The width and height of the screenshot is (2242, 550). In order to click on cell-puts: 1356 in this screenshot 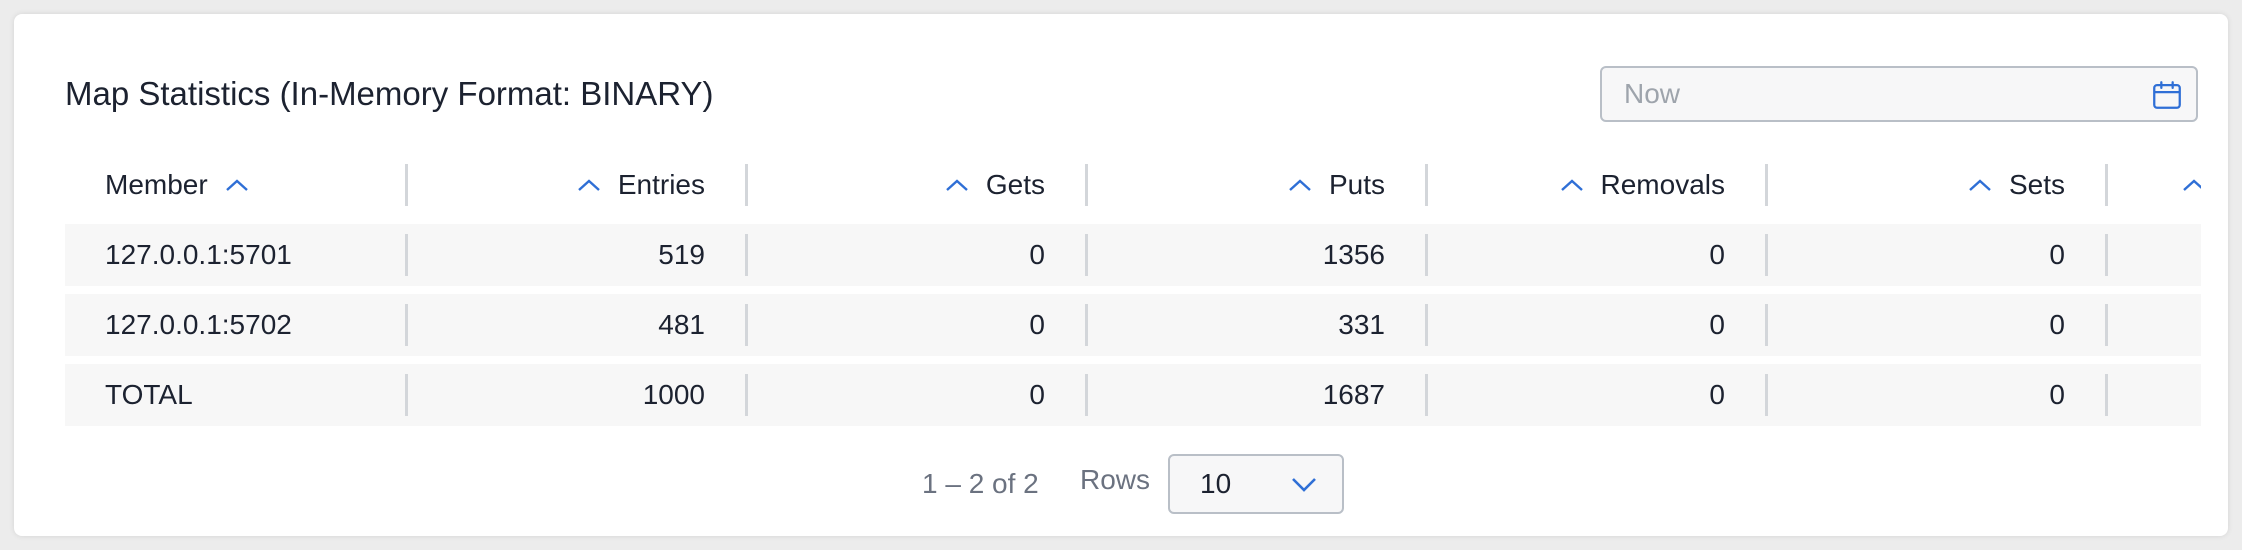, I will do `click(1255, 255)`.